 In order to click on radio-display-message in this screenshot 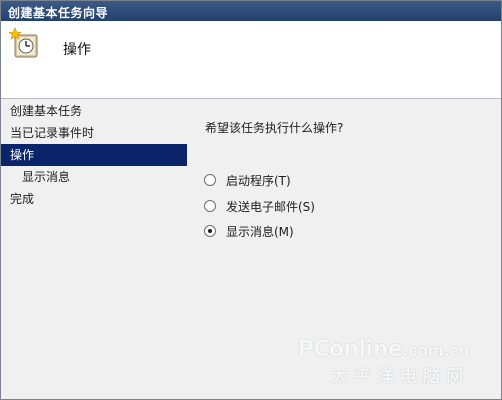, I will do `click(210, 231)`.